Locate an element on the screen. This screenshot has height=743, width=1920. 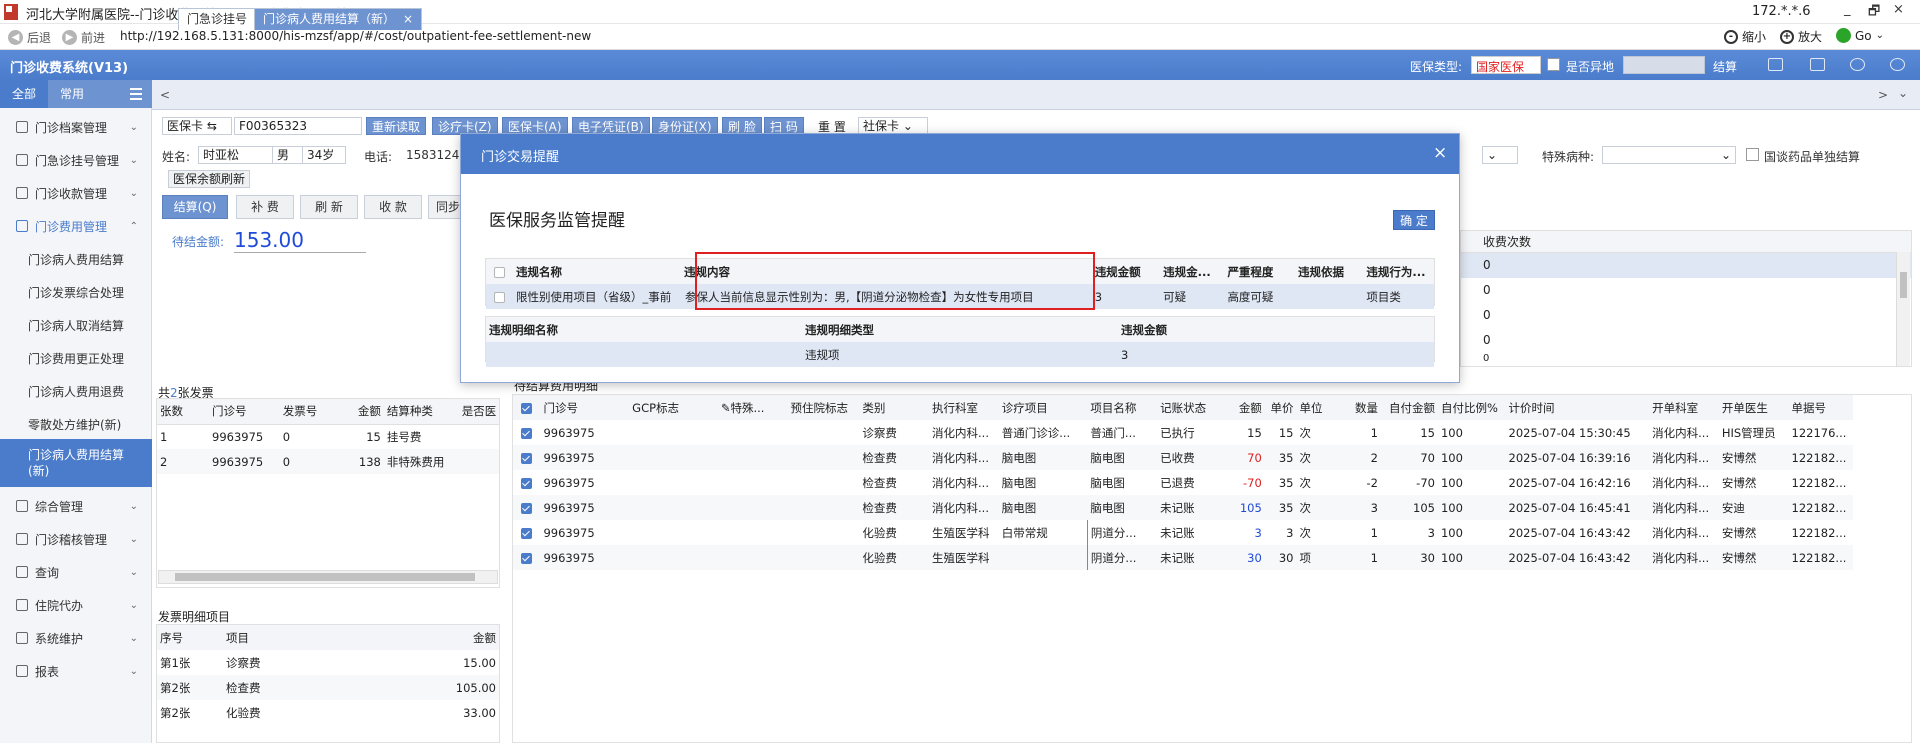
sidebar-tab-all: 全部 is located at coordinates (24, 94).